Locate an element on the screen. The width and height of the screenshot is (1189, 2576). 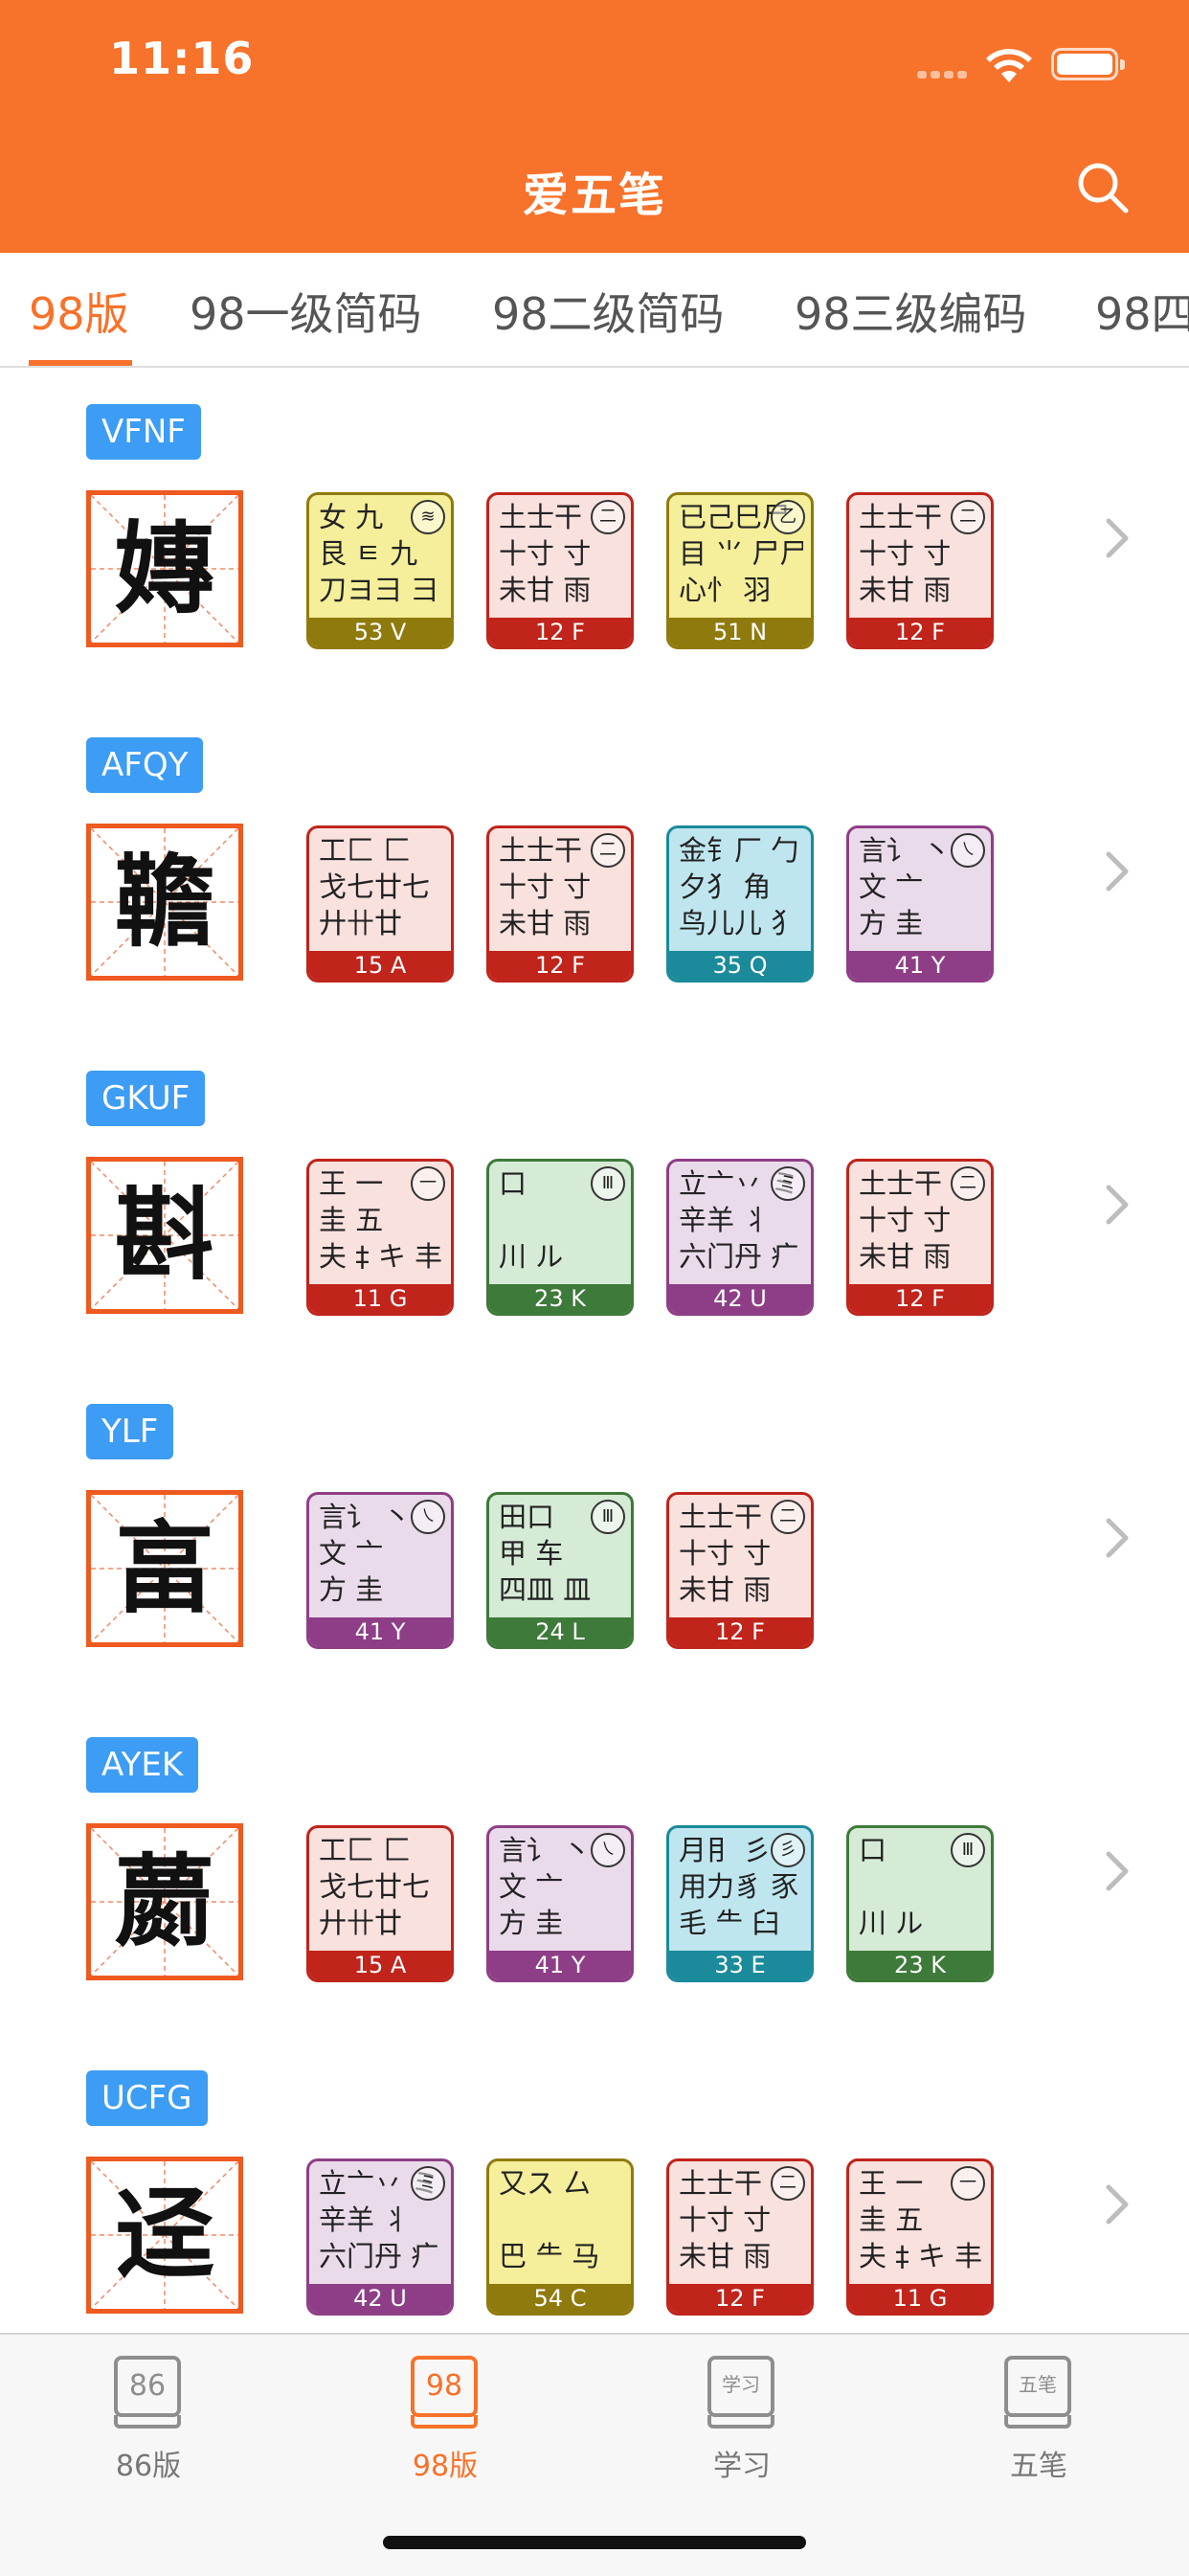
key-code-label: 24 L is located at coordinates (560, 1631).